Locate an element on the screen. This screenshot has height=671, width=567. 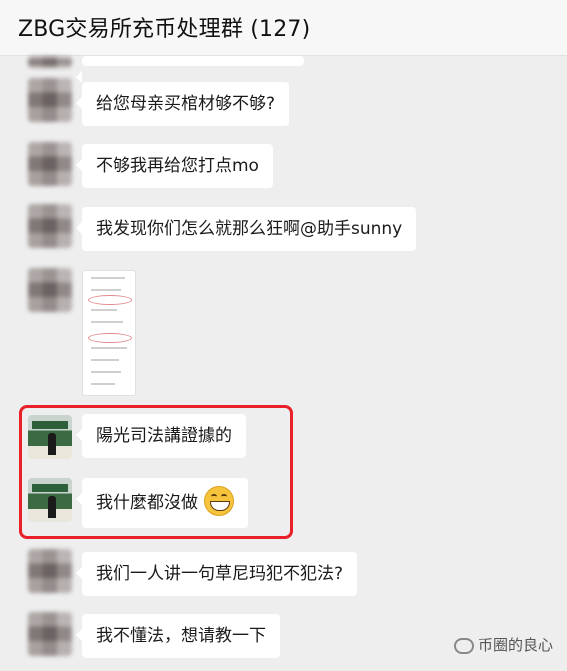
message-bubble: 不够我再给您打点mo is located at coordinates (174, 166).